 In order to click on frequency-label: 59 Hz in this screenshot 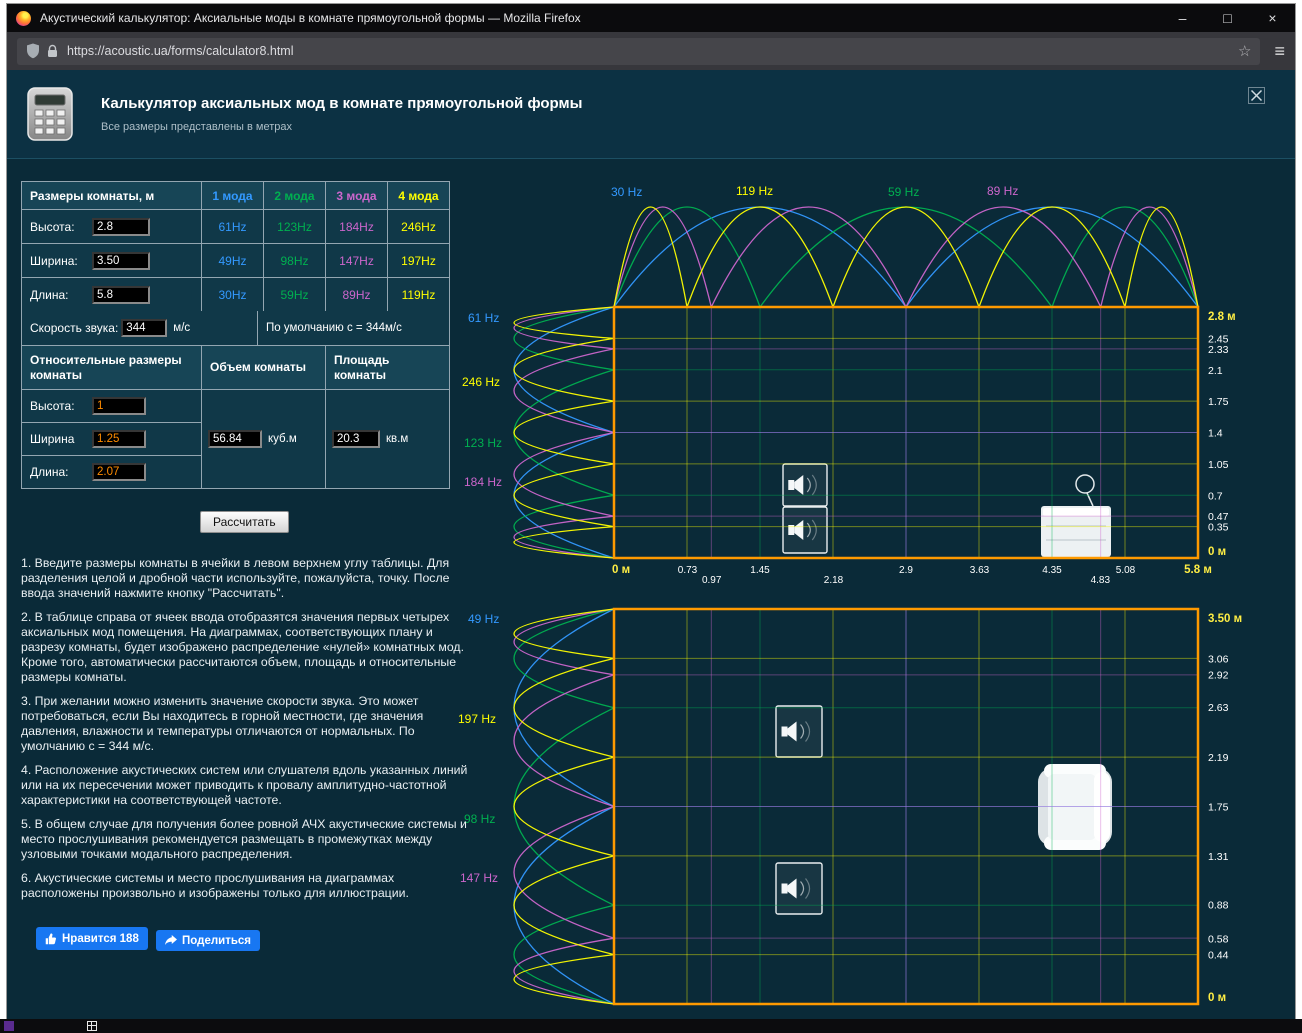, I will do `click(903, 192)`.